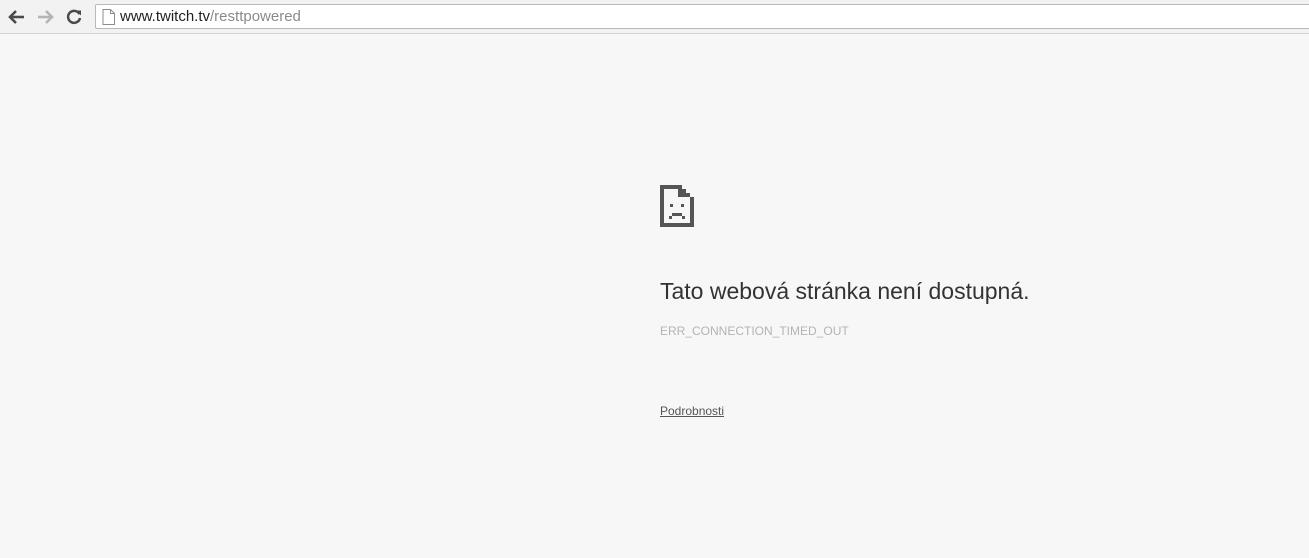 The image size is (1309, 558). Describe the element at coordinates (692, 411) in the screenshot. I see `details-link: Podrobnosti` at that location.